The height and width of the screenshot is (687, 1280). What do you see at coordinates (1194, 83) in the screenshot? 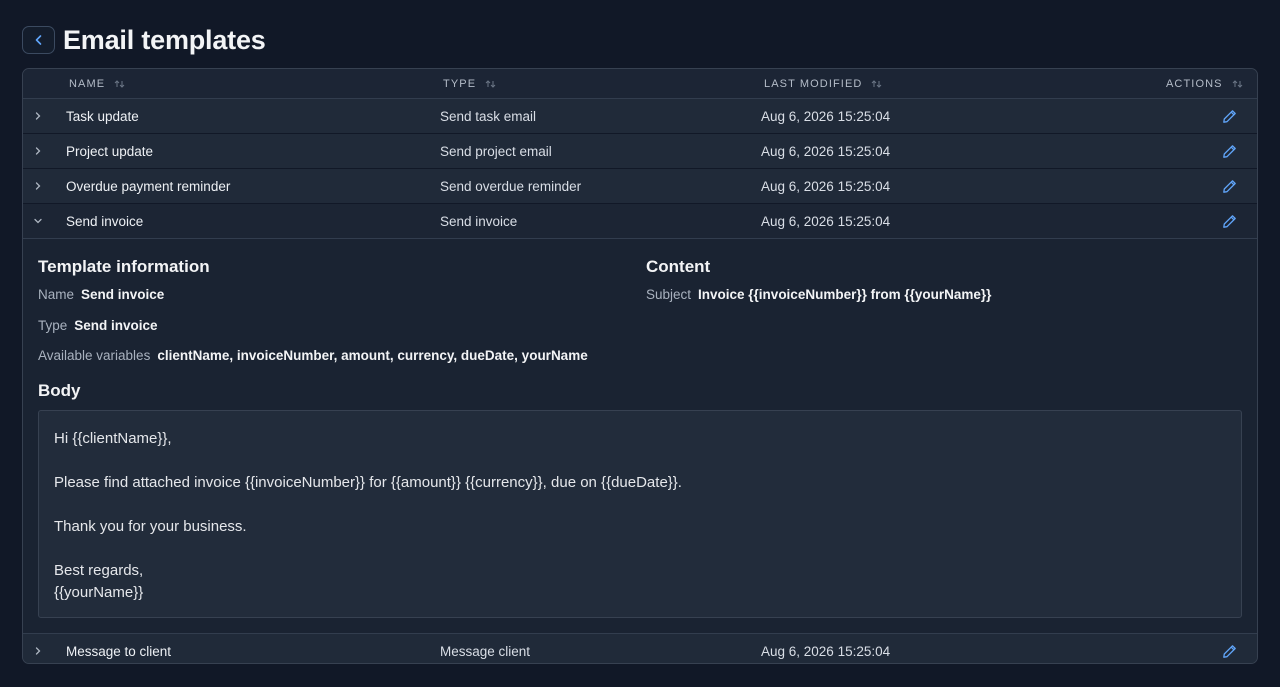
I see `column-label: ACTIONS` at bounding box center [1194, 83].